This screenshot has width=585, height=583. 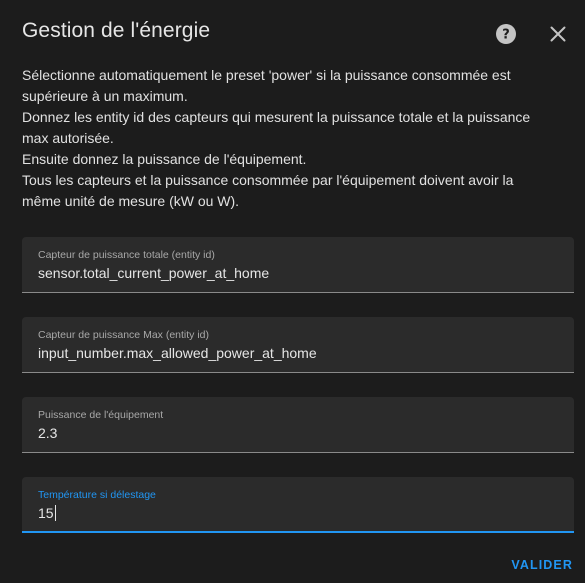 I want to click on field-value: 15, so click(x=46, y=513).